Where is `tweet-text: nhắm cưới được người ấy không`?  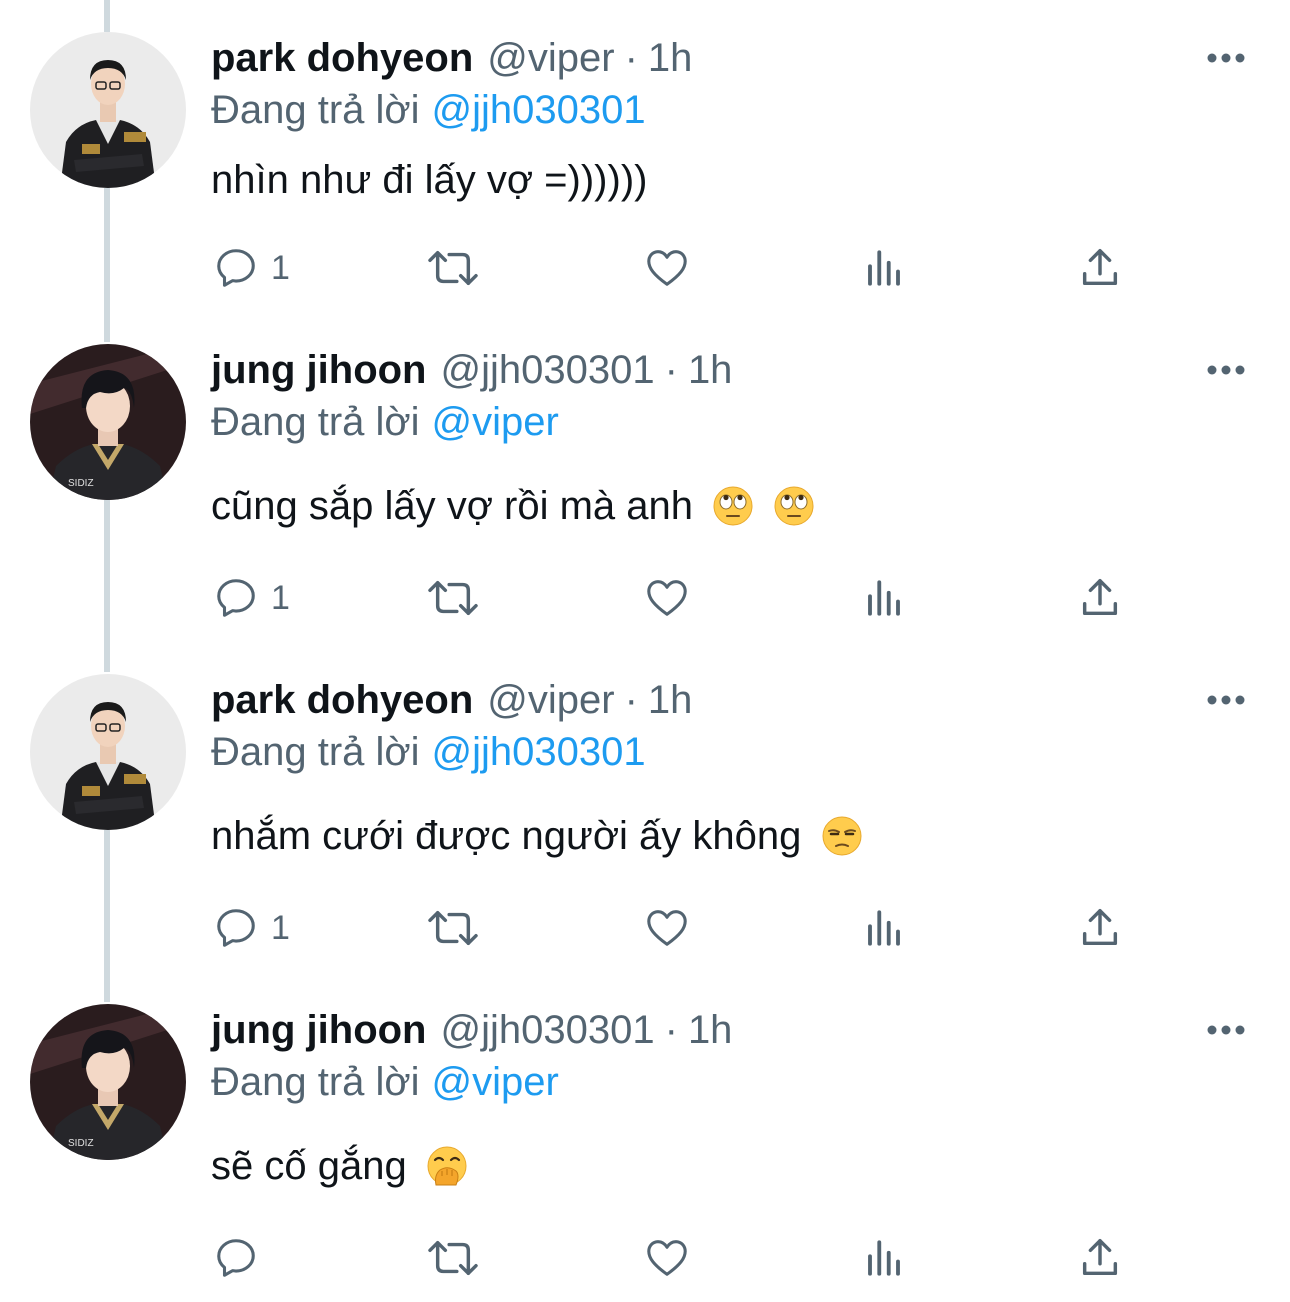
tweet-text: nhắm cưới được người ấy không is located at coordinates (537, 836).